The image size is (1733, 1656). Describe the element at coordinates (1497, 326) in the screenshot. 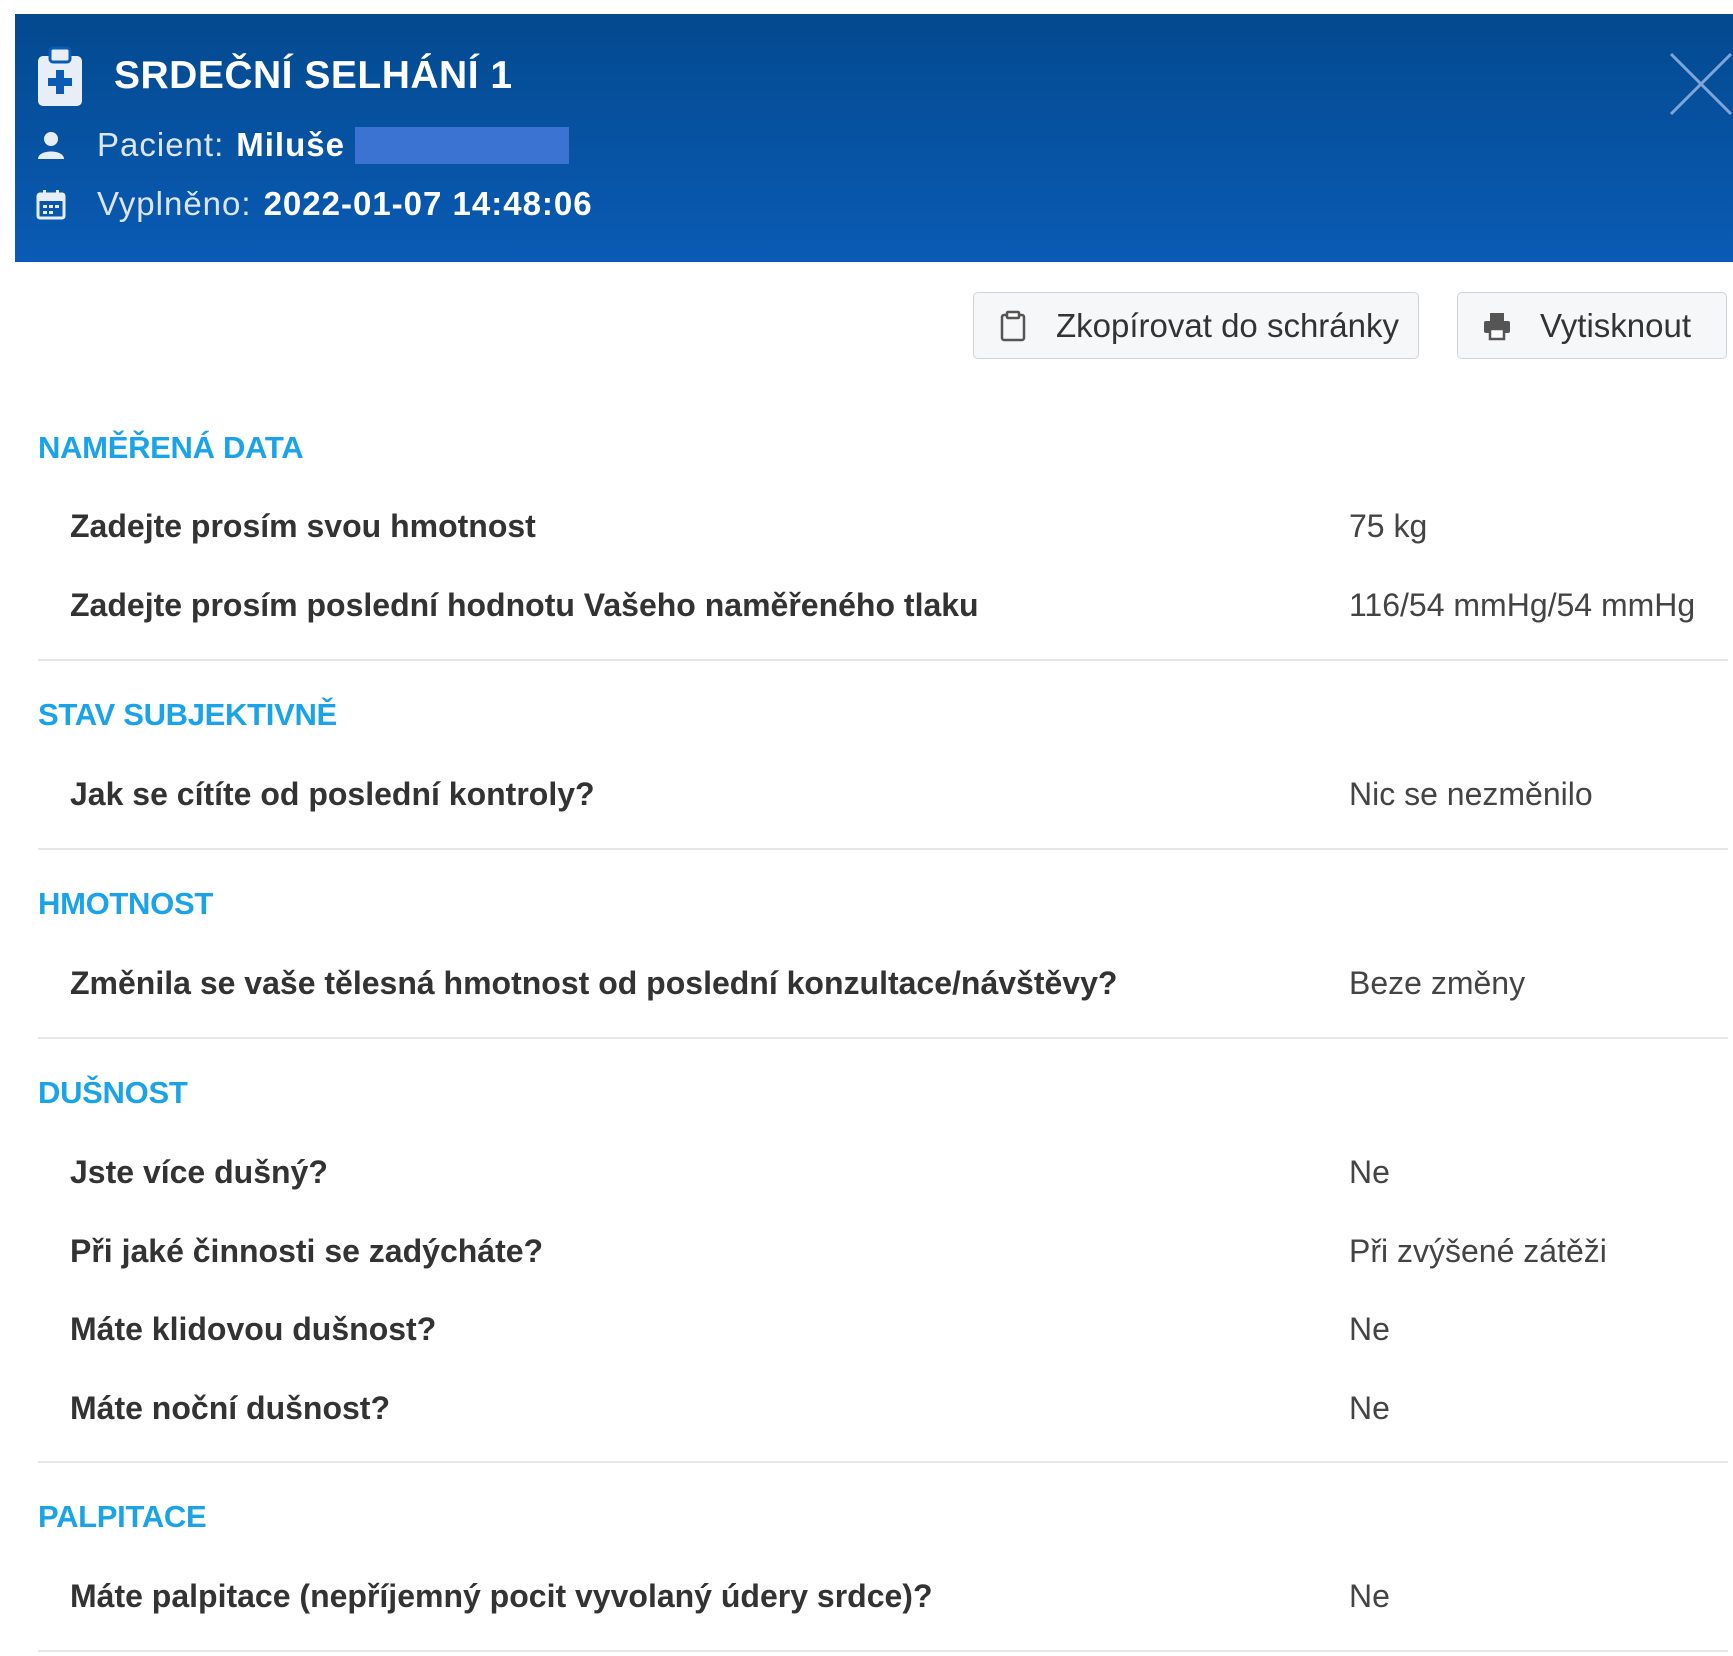

I see `printer-icon` at that location.